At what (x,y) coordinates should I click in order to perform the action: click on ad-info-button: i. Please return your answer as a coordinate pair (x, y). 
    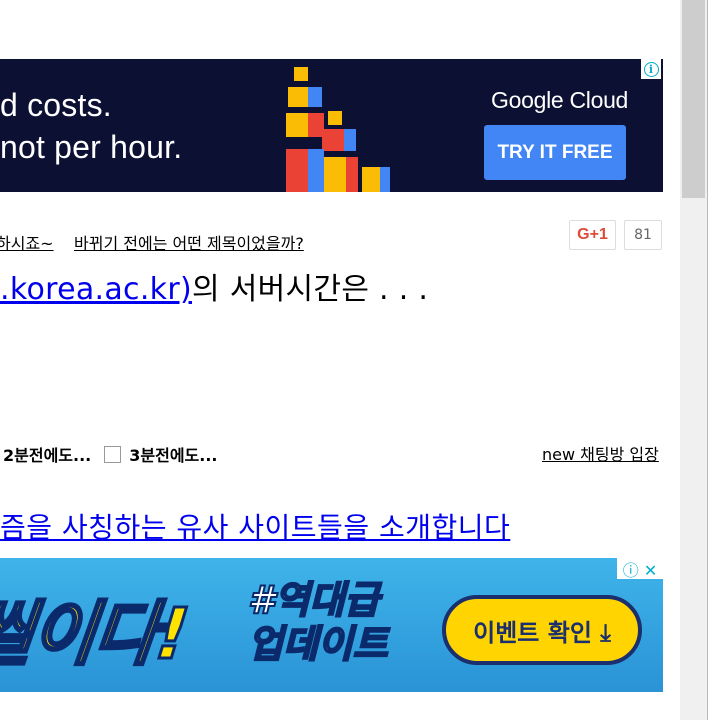
    Looking at the image, I should click on (651, 69).